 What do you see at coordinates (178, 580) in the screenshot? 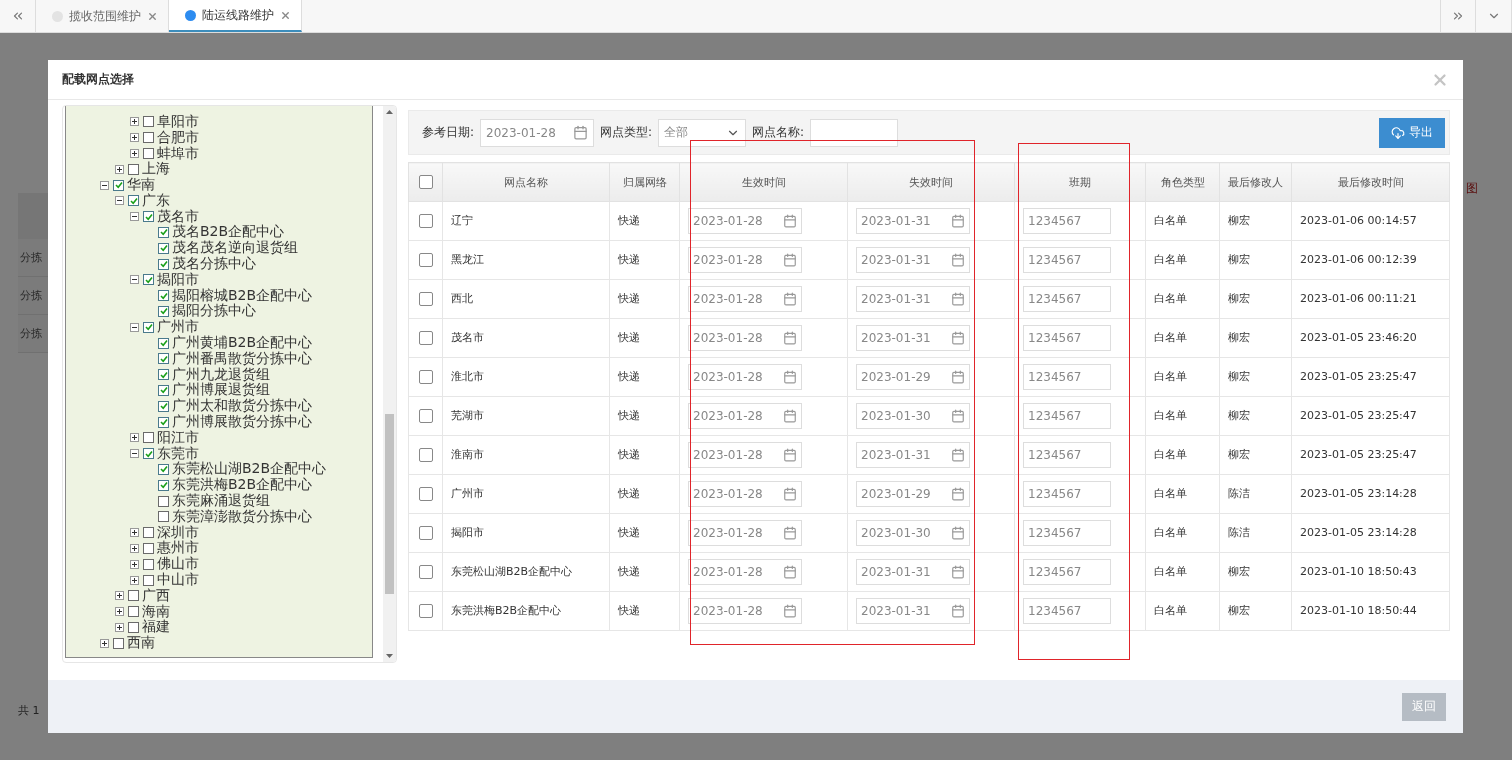
I see `tree-node-label: 中山市` at bounding box center [178, 580].